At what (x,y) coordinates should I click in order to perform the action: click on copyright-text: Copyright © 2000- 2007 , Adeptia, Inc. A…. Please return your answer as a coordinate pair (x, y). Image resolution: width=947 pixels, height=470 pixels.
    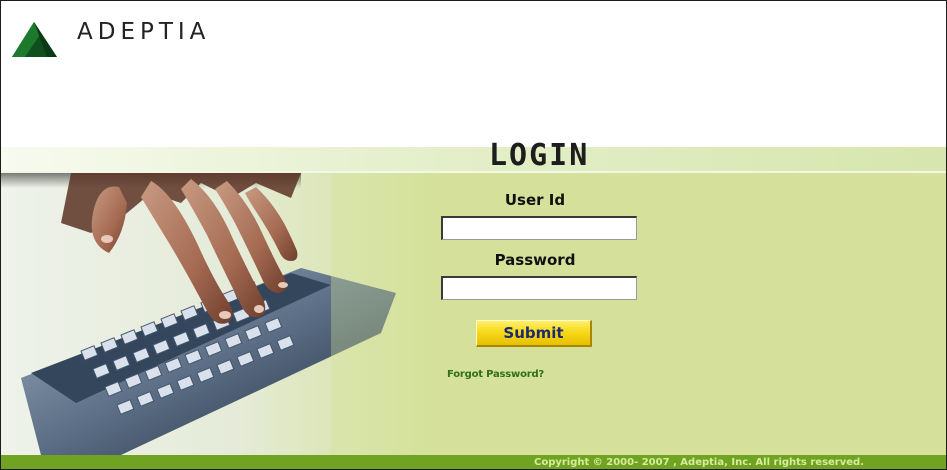
    Looking at the image, I should click on (698, 462).